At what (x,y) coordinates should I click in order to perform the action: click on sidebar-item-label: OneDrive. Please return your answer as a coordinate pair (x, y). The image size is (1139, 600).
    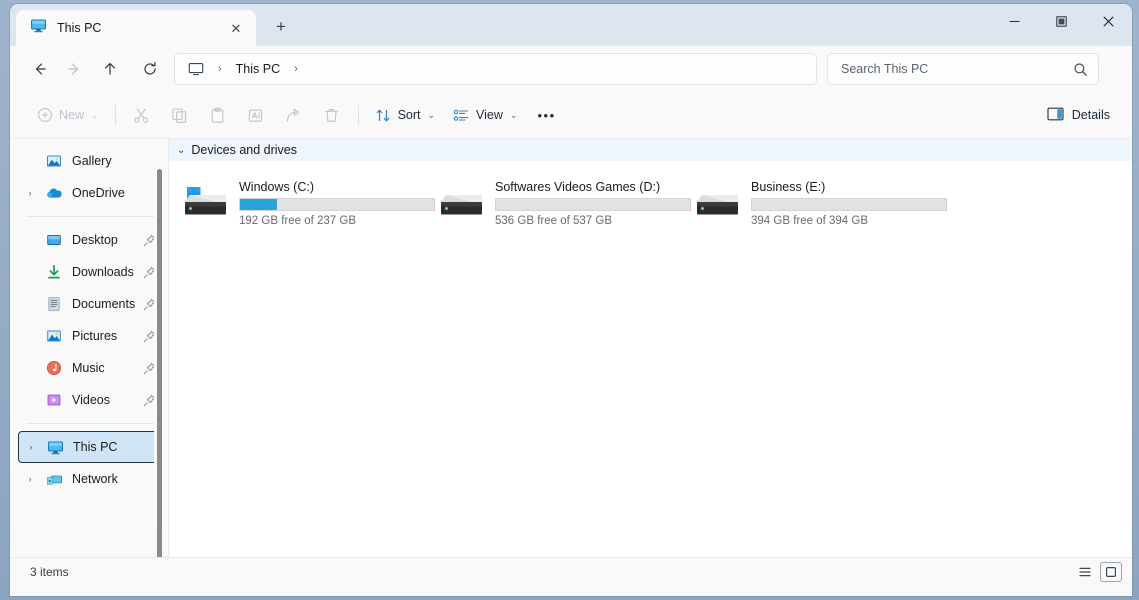
    Looking at the image, I should click on (98, 193).